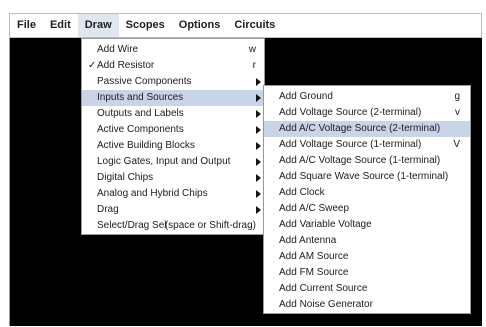  I want to click on menu-item-logic-gates-input-and-output: Logic Gates, Input and Output, so click(173, 162).